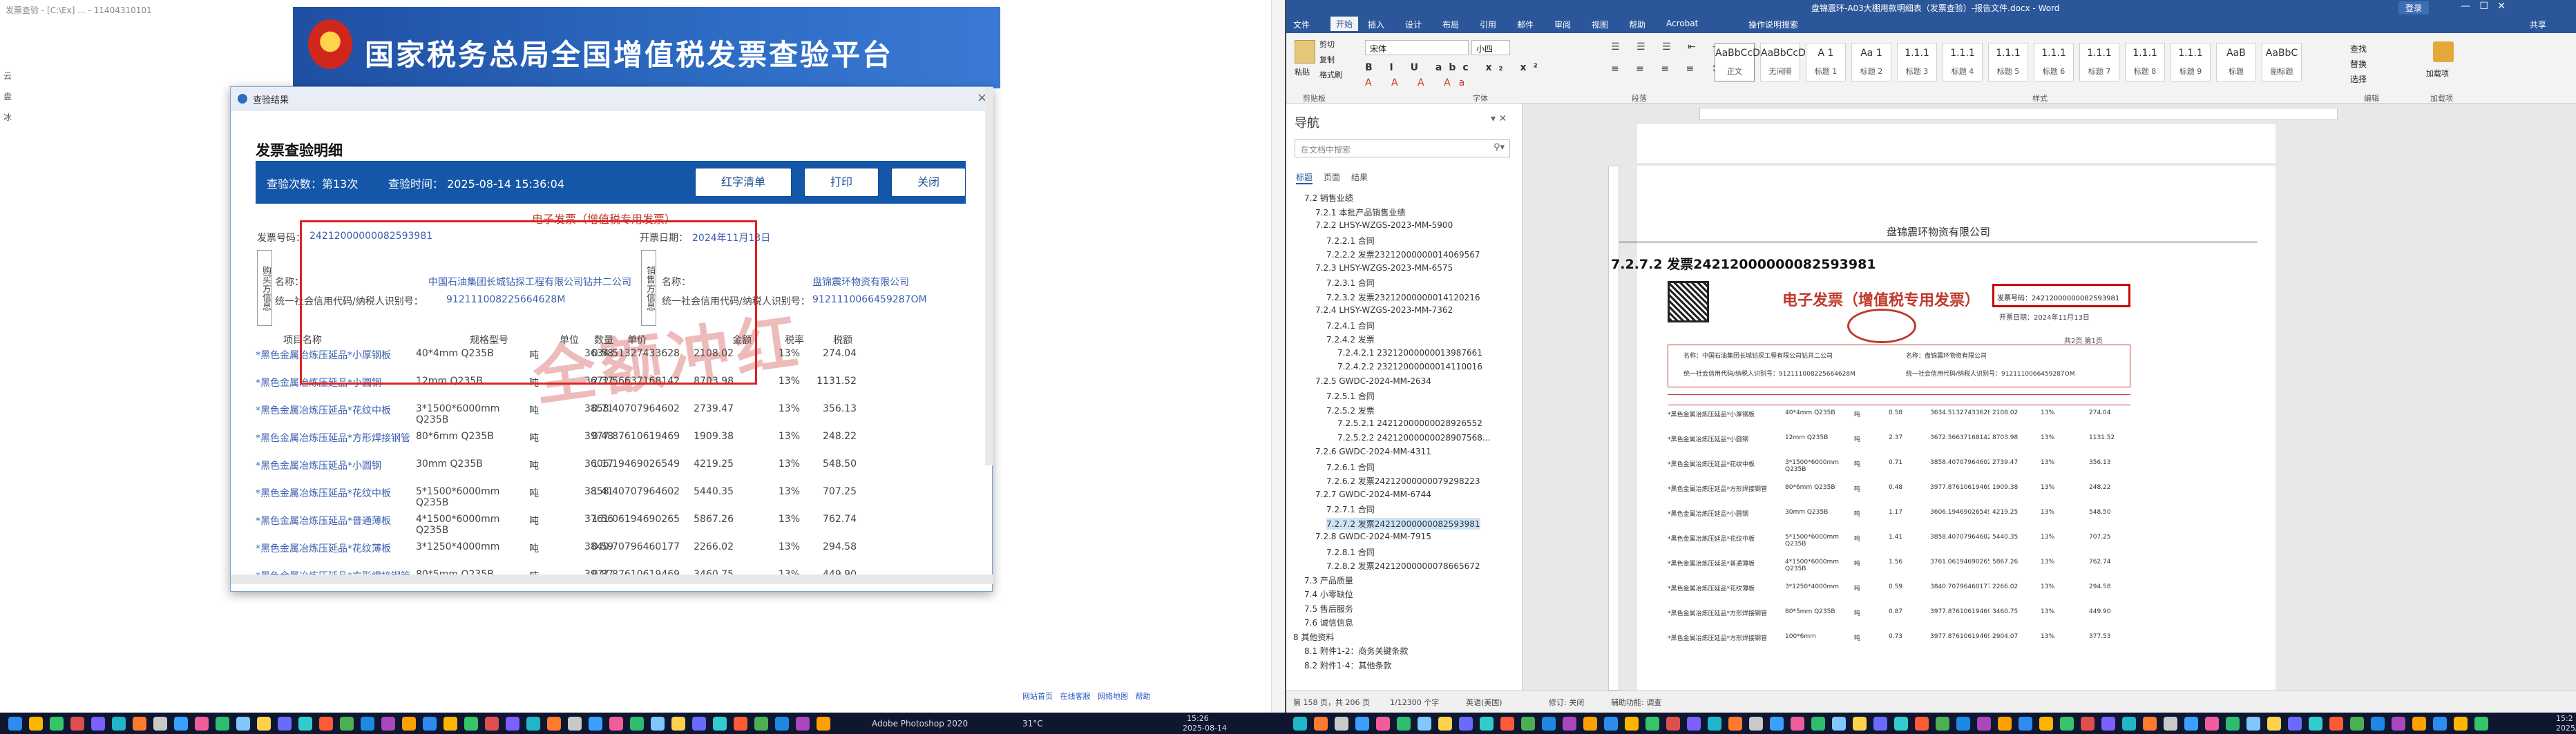 The image size is (2576, 734). I want to click on format-painter-button: 格式刷, so click(1330, 74).